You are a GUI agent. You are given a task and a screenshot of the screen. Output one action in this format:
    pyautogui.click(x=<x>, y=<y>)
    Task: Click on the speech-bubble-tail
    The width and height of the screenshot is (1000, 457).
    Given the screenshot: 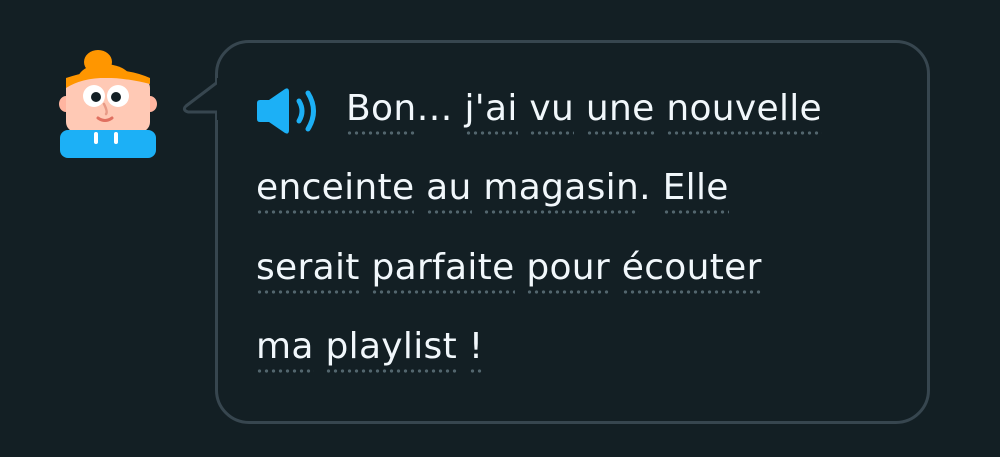 What is the action you would take?
    pyautogui.click(x=201, y=99)
    